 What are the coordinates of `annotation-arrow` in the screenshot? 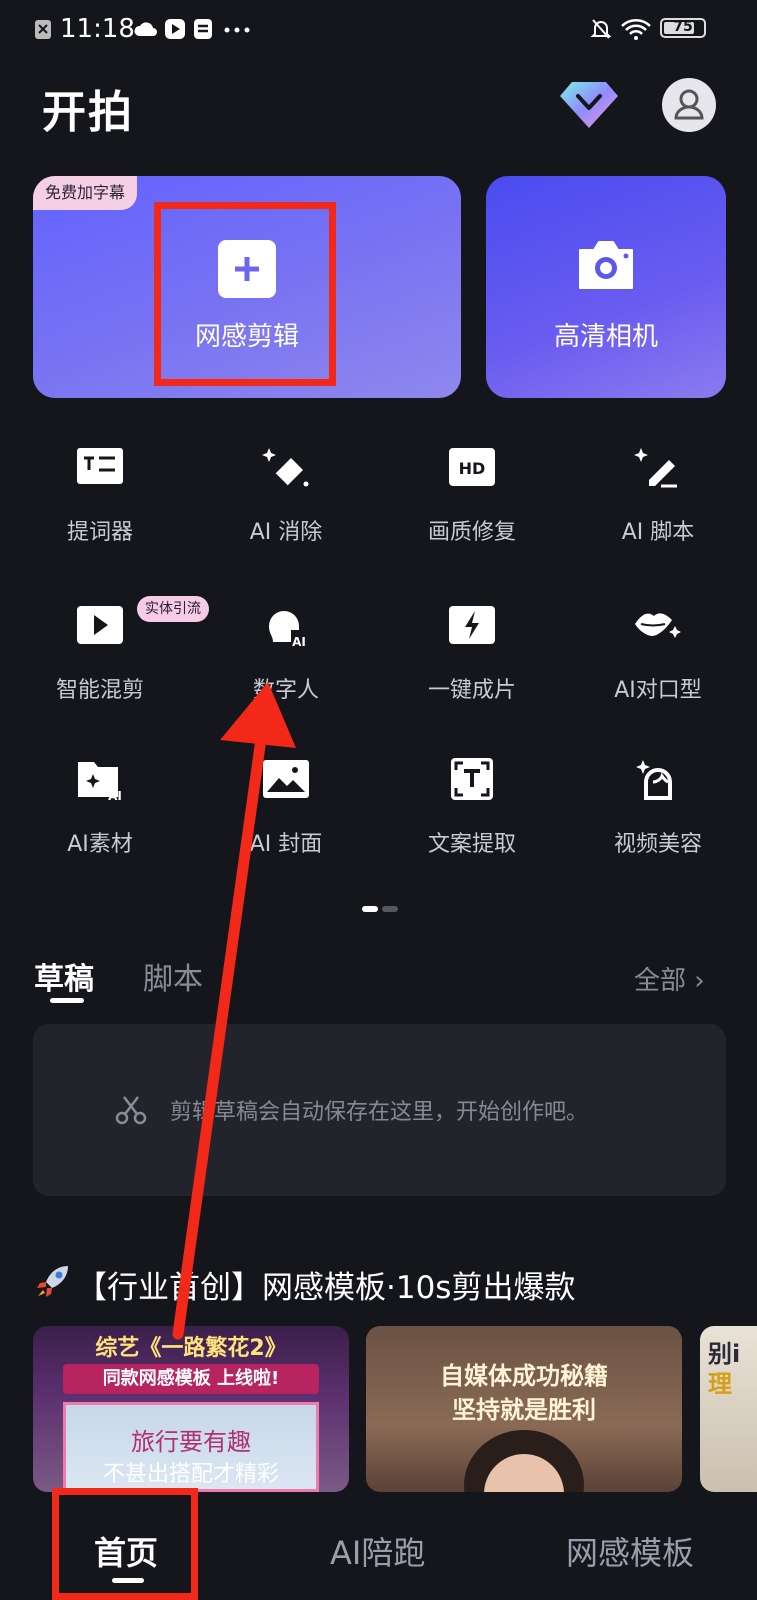 It's located at (234, 1011).